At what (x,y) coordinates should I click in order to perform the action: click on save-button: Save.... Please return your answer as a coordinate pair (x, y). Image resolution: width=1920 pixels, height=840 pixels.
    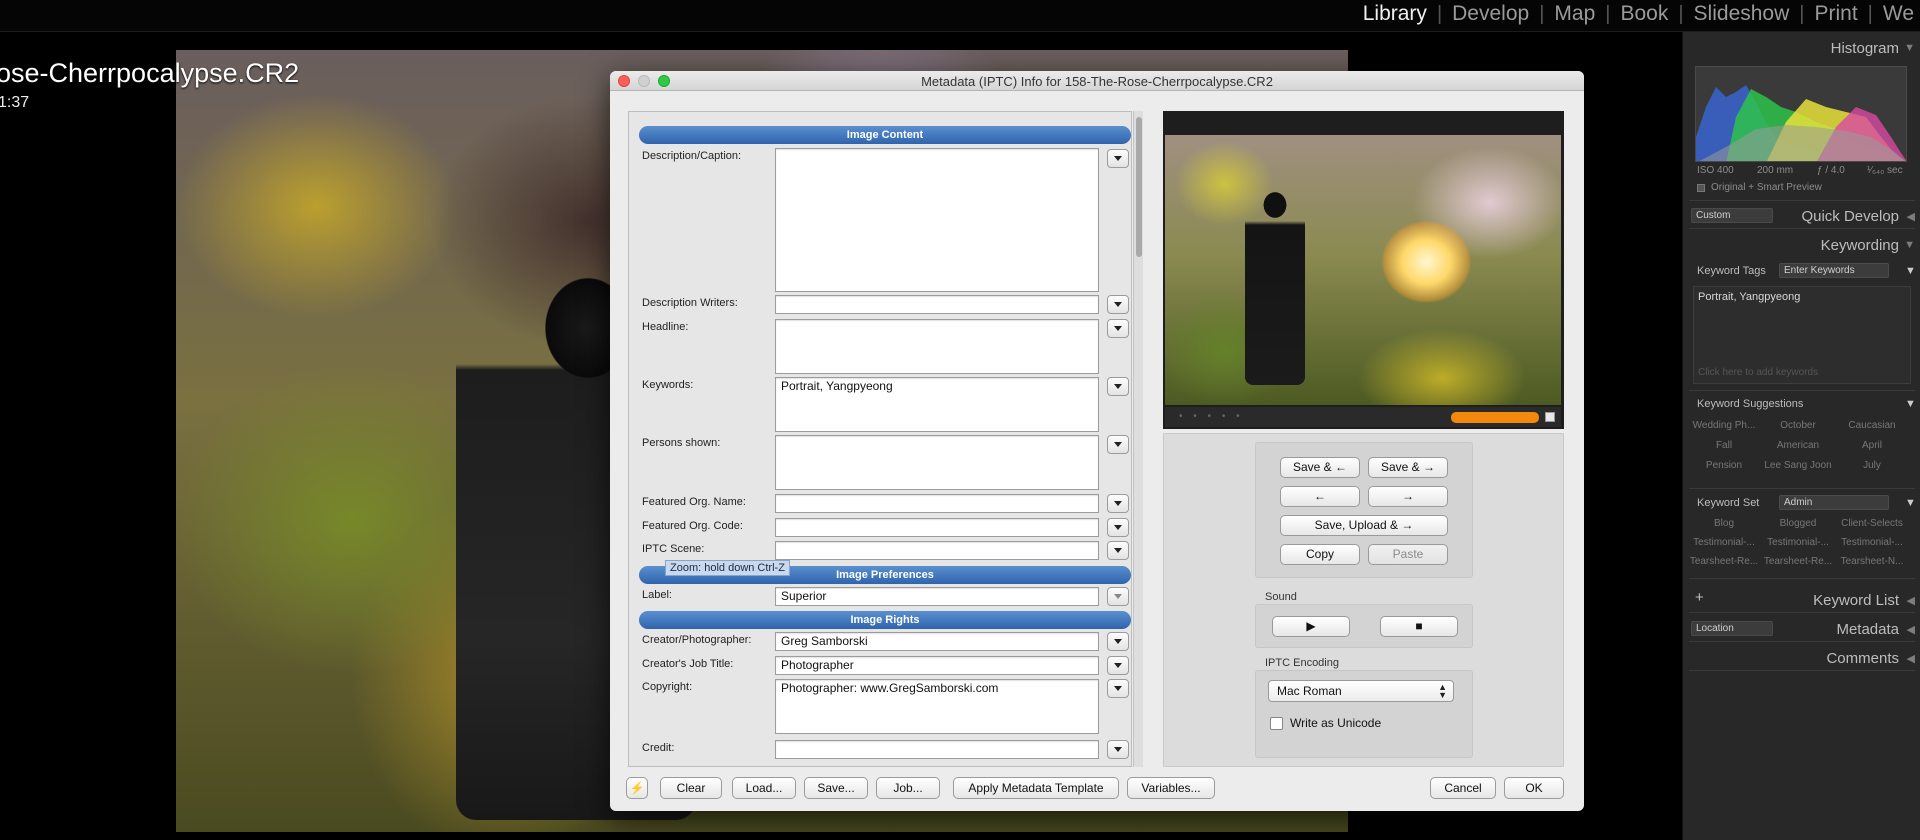
    Looking at the image, I should click on (836, 788).